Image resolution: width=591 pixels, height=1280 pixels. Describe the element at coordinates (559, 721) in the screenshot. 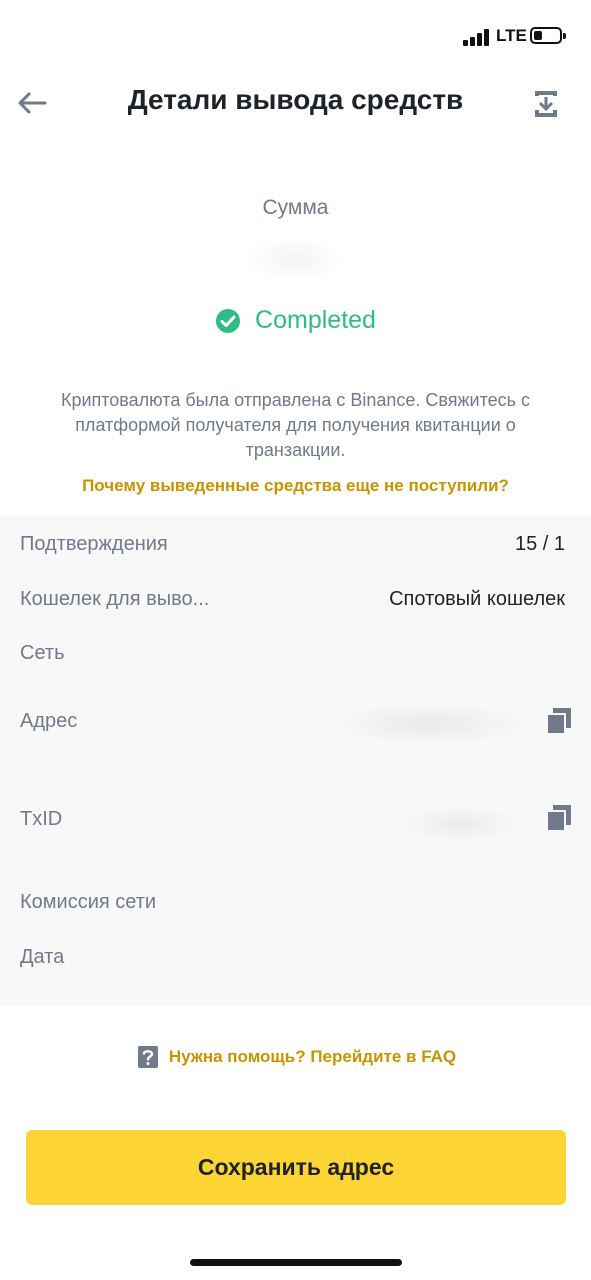

I see `copy-address-icon` at that location.